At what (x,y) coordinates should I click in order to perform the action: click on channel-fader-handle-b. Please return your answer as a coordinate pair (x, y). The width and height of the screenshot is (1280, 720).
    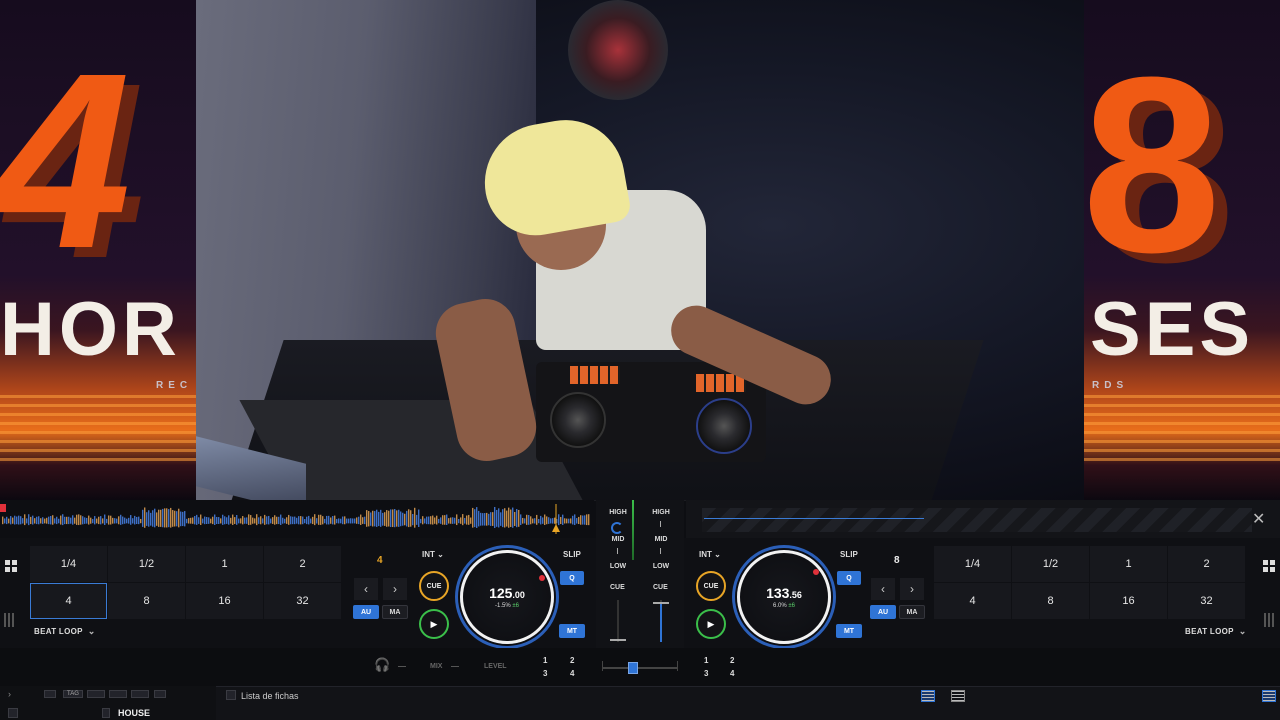
    Looking at the image, I should click on (661, 603).